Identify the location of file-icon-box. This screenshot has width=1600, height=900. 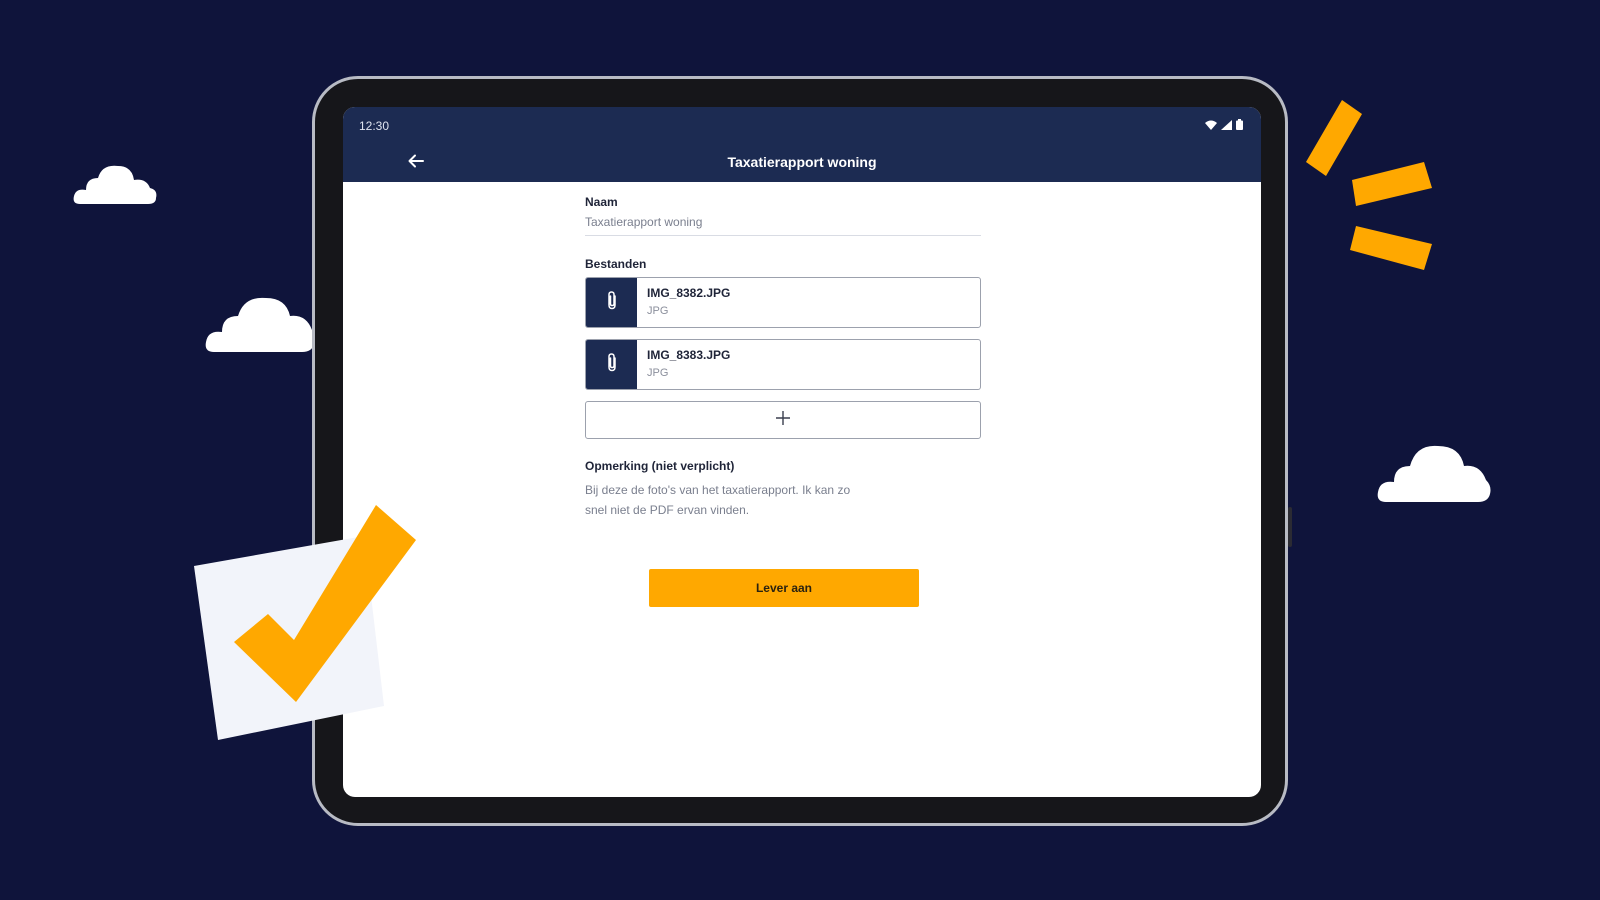
(611, 364).